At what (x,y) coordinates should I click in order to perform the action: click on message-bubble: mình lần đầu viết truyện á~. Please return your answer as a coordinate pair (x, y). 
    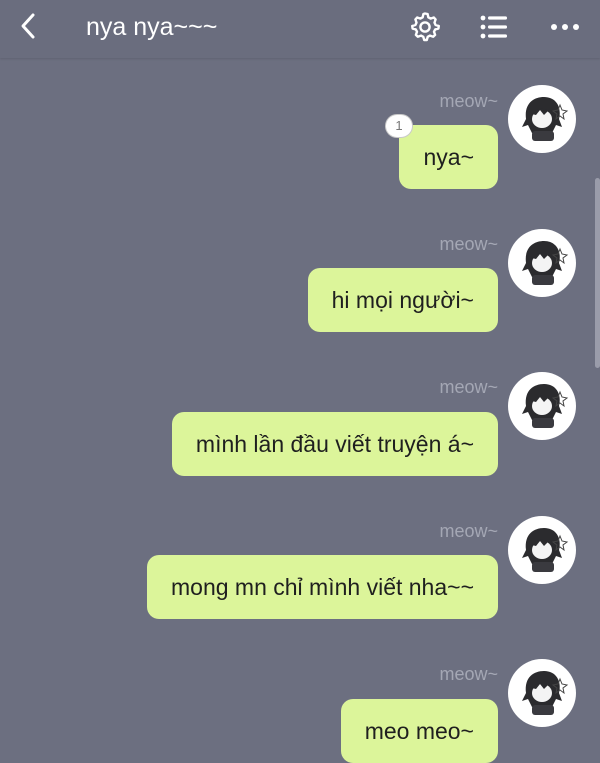
    Looking at the image, I should click on (334, 444).